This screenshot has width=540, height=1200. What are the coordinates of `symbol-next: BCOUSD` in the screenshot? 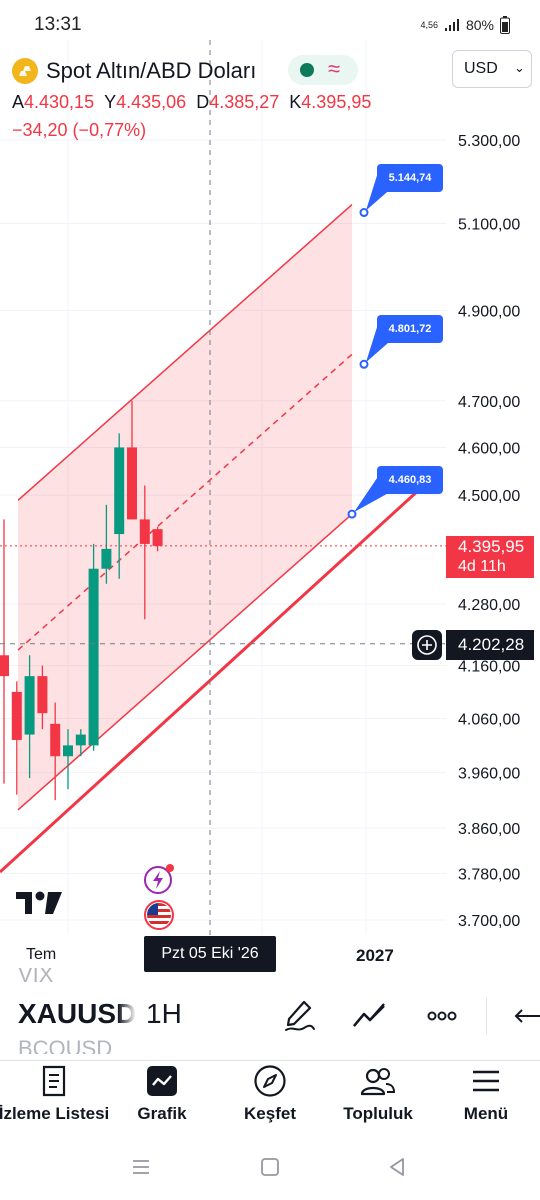 It's located at (65, 1045).